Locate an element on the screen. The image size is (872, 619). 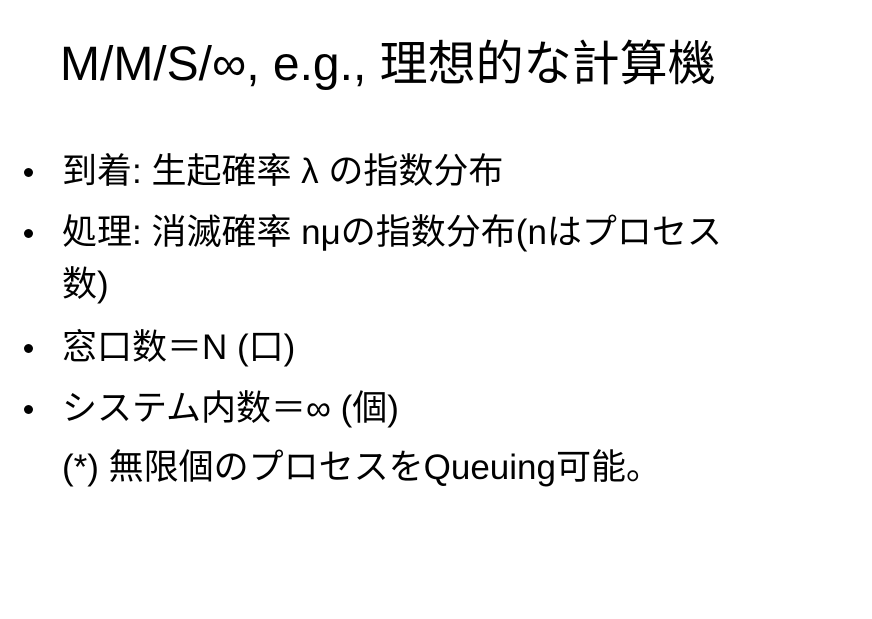
bullet-system-capacity: システム内数＝∞ (個) is located at coordinates (230, 408).